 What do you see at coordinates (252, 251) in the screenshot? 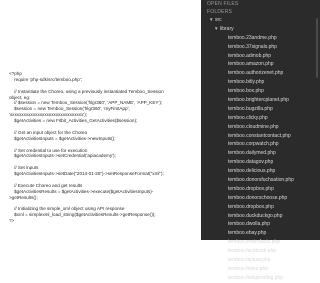
I see `file-name: temboo.facebook.php` at bounding box center [252, 251].